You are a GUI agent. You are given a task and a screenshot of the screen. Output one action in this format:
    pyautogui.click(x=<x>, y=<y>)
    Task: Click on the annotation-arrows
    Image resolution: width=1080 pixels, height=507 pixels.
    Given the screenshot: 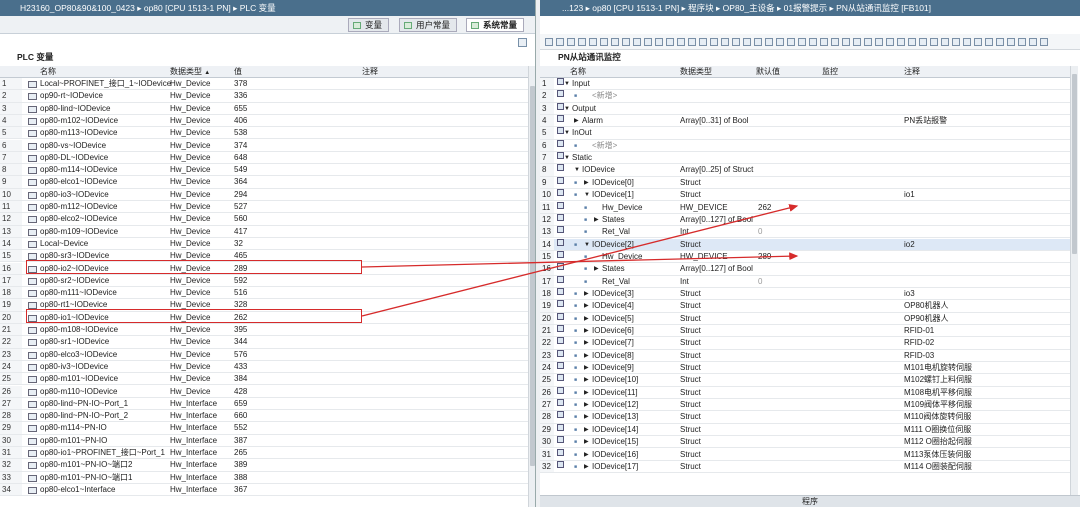 What is the action you would take?
    pyautogui.click(x=580, y=260)
    